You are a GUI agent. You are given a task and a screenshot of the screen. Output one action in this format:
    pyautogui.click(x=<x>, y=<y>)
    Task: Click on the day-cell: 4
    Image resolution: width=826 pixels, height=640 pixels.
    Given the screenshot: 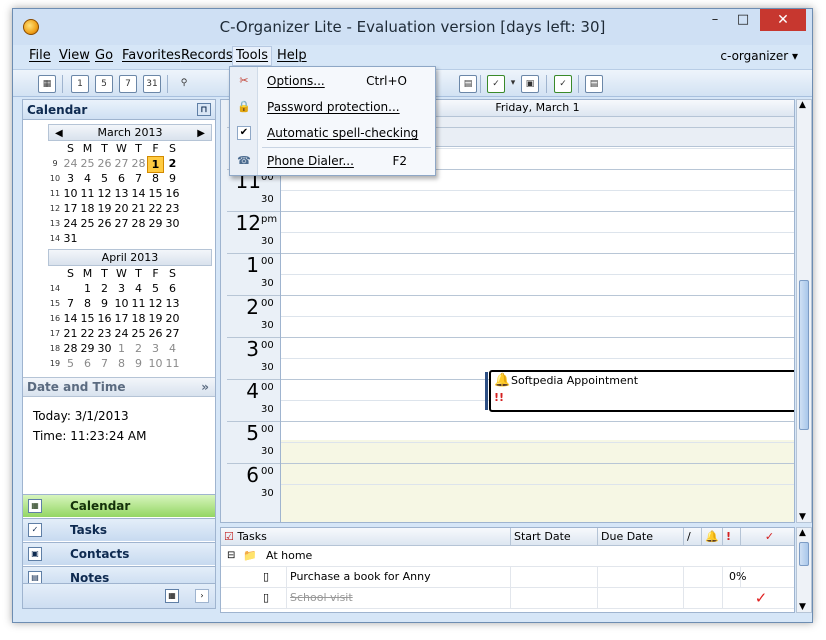 What is the action you would take?
    pyautogui.click(x=138, y=288)
    